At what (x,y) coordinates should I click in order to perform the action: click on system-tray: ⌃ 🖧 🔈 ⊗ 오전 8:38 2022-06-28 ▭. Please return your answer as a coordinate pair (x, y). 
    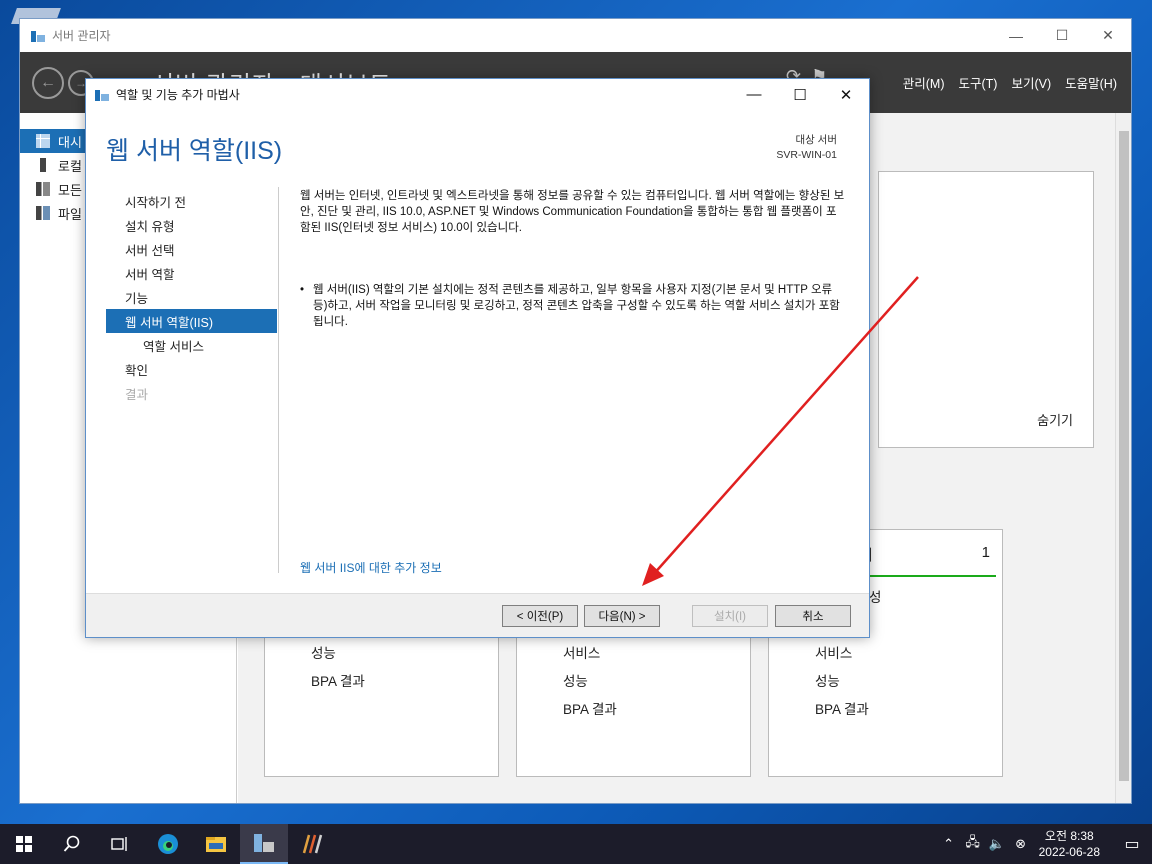
    Looking at the image, I should click on (1044, 844).